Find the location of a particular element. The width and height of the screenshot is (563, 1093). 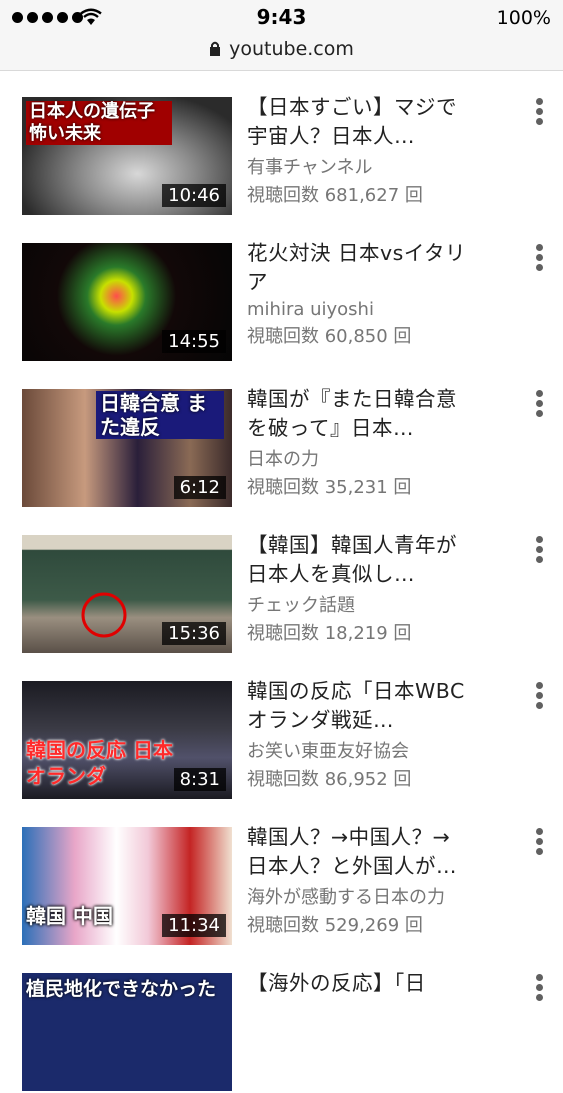

channel-name: 海外が感動する日本の力 is located at coordinates (346, 897).